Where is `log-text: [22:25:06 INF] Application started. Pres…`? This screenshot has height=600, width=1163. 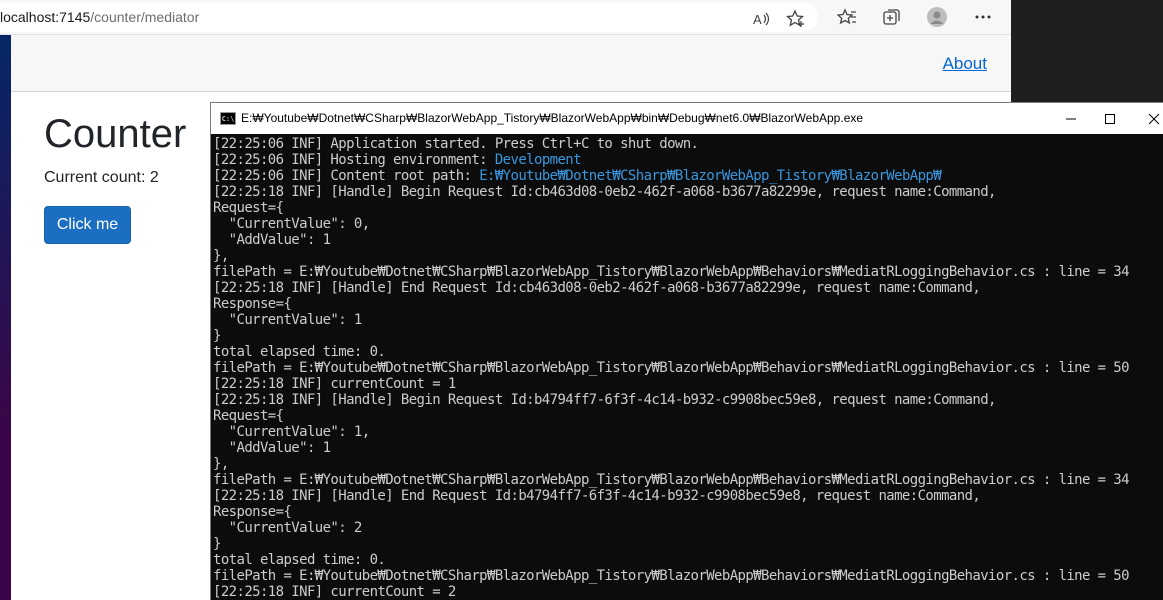
log-text: [22:25:06 INF] Application started. Pres… is located at coordinates (456, 144).